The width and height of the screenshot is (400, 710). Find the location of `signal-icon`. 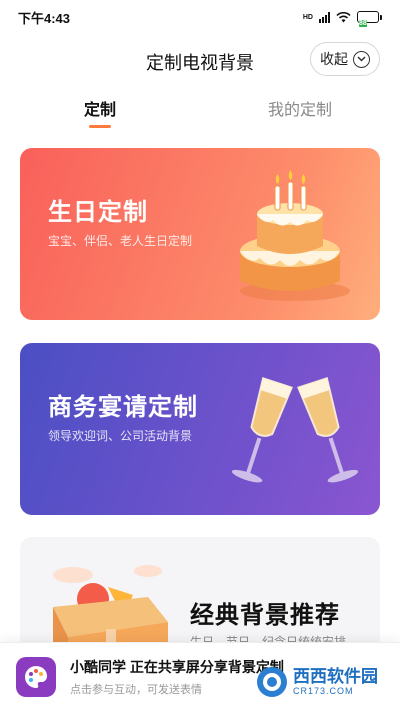

signal-icon is located at coordinates (324, 17).